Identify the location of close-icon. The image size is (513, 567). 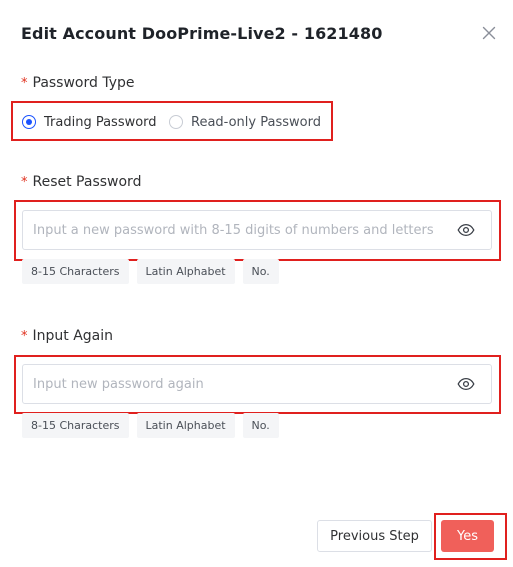
(489, 33).